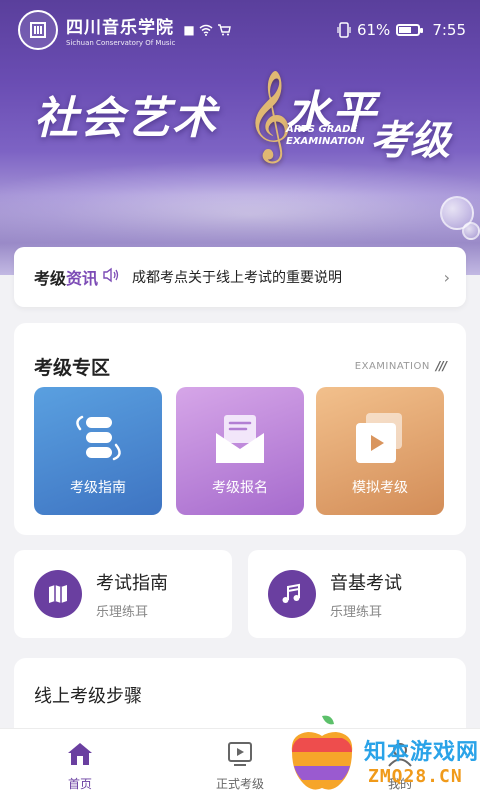 The image size is (480, 800). I want to click on tile-label: 考级指南, so click(98, 488).